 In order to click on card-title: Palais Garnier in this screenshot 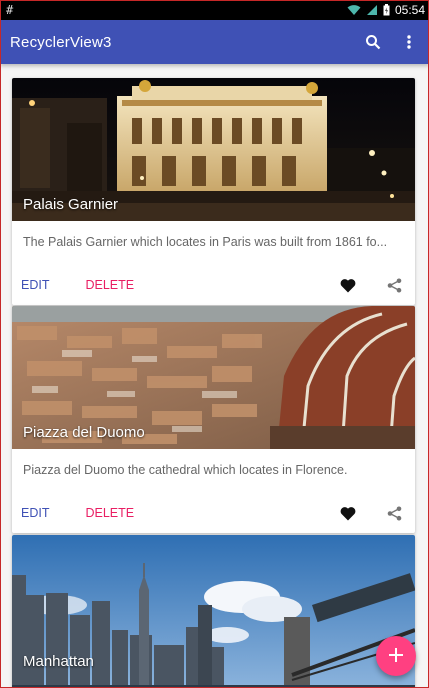, I will do `click(71, 204)`.